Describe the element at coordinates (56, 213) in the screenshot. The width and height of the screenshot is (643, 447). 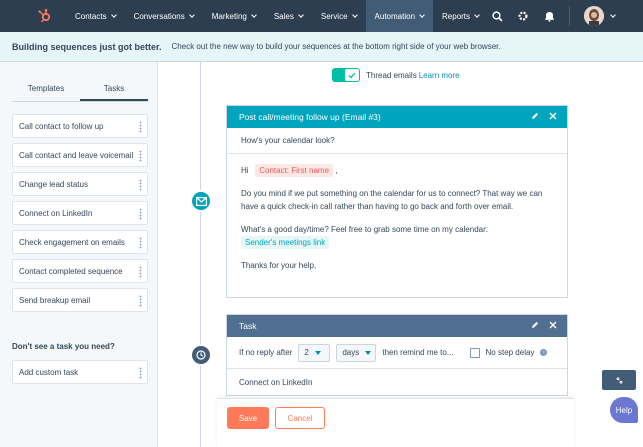
I see `task-template-label: Connect on LinkedIn` at that location.